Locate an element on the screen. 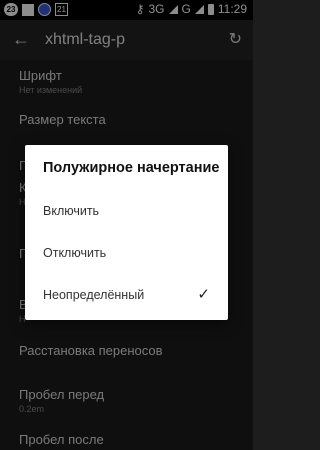 The height and width of the screenshot is (450, 320). option-disable: Отключить is located at coordinates (126, 253).